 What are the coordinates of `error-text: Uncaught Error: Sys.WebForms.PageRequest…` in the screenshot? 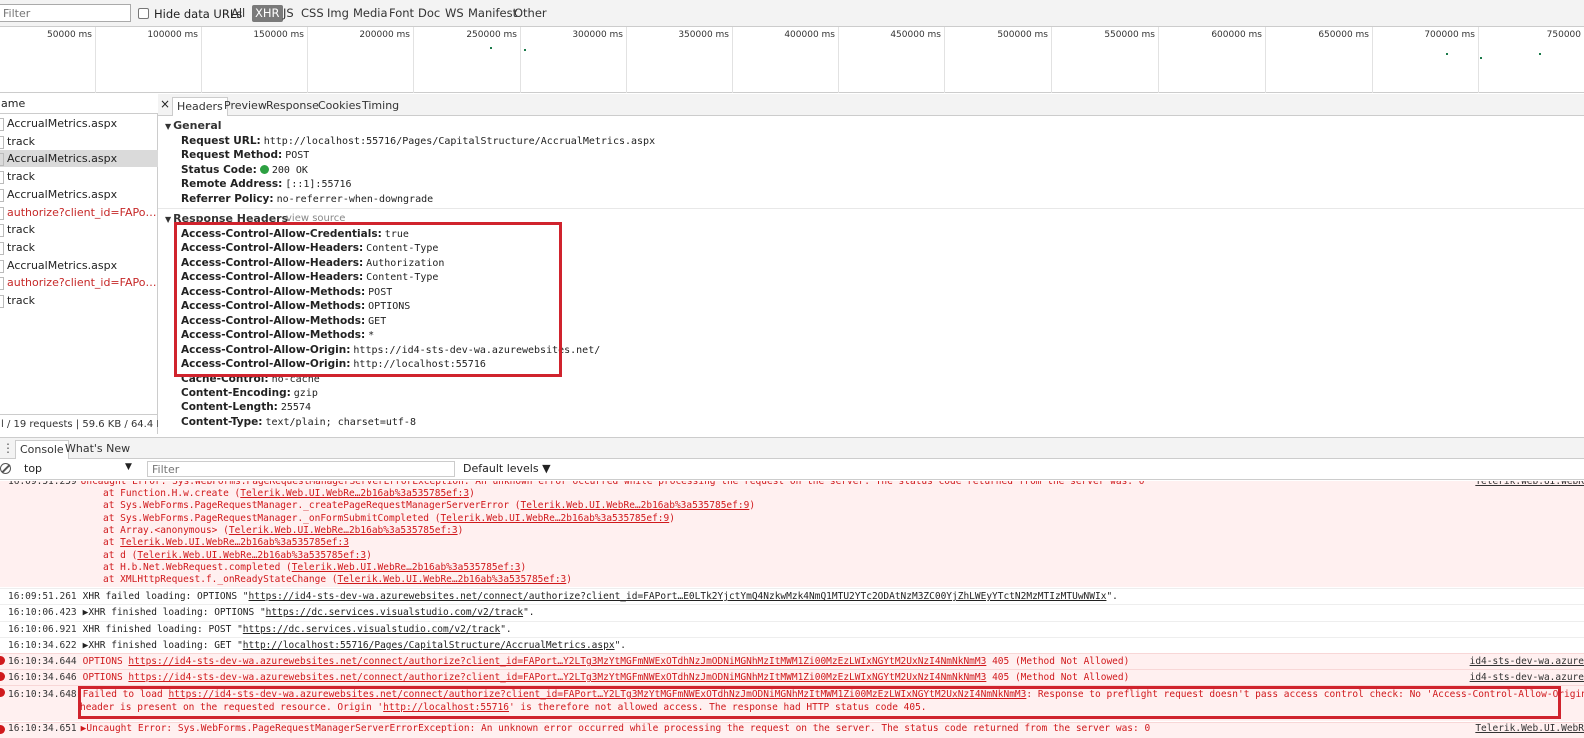 It's located at (612, 484).